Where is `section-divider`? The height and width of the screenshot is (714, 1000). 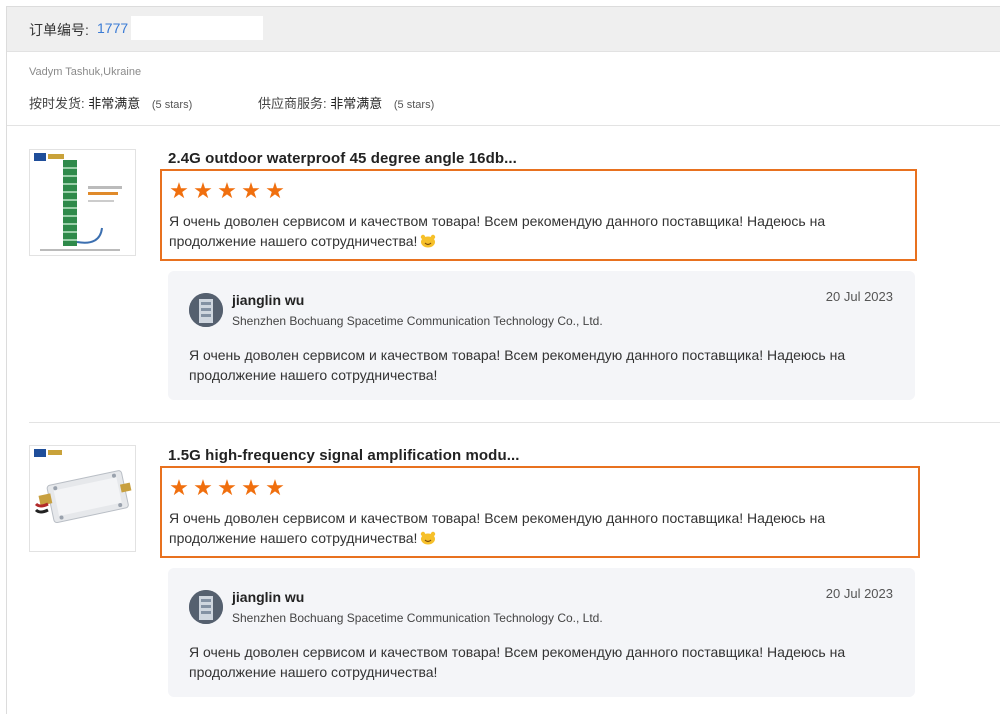
section-divider is located at coordinates (503, 125).